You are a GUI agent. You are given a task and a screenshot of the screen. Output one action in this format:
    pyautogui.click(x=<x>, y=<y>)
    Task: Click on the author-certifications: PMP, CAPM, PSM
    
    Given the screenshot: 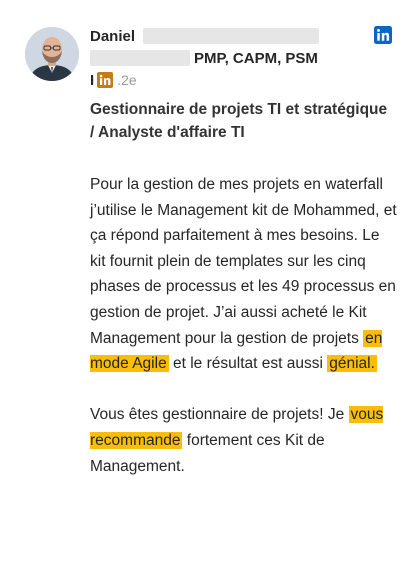 What is the action you would take?
    pyautogui.click(x=256, y=58)
    